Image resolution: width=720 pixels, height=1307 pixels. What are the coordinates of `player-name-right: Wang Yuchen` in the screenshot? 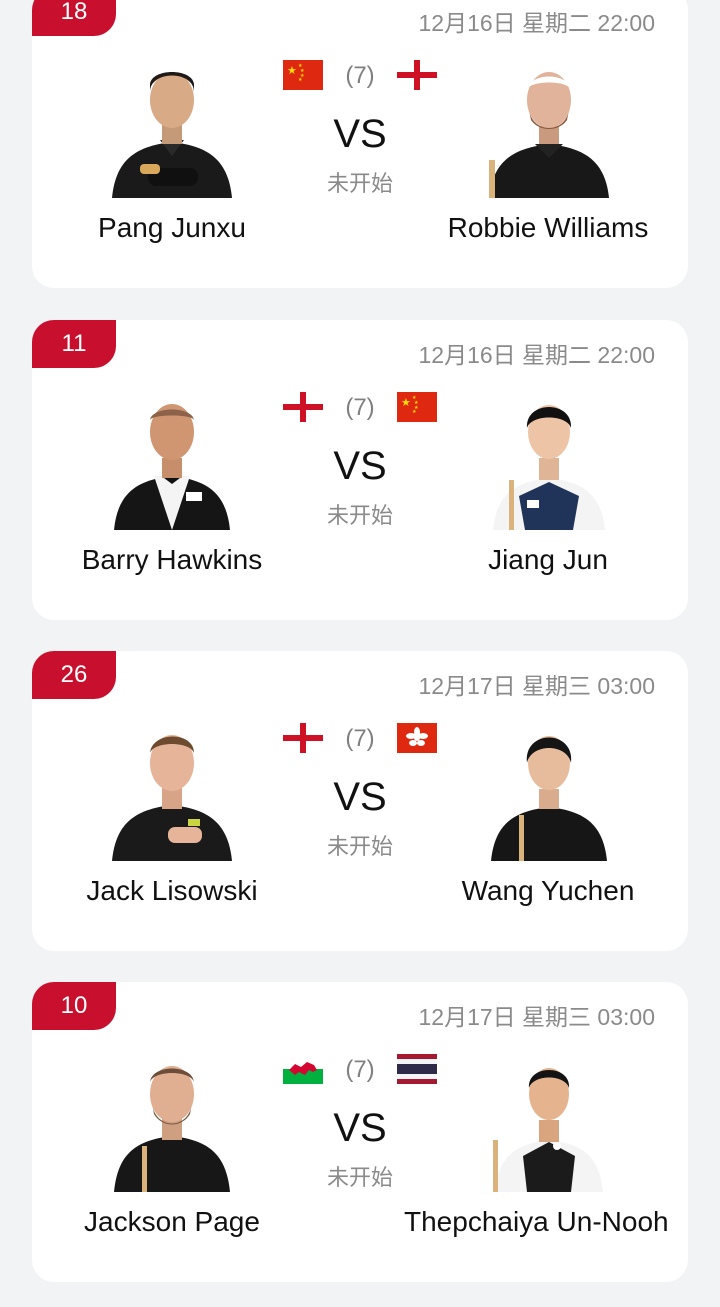 It's located at (548, 891).